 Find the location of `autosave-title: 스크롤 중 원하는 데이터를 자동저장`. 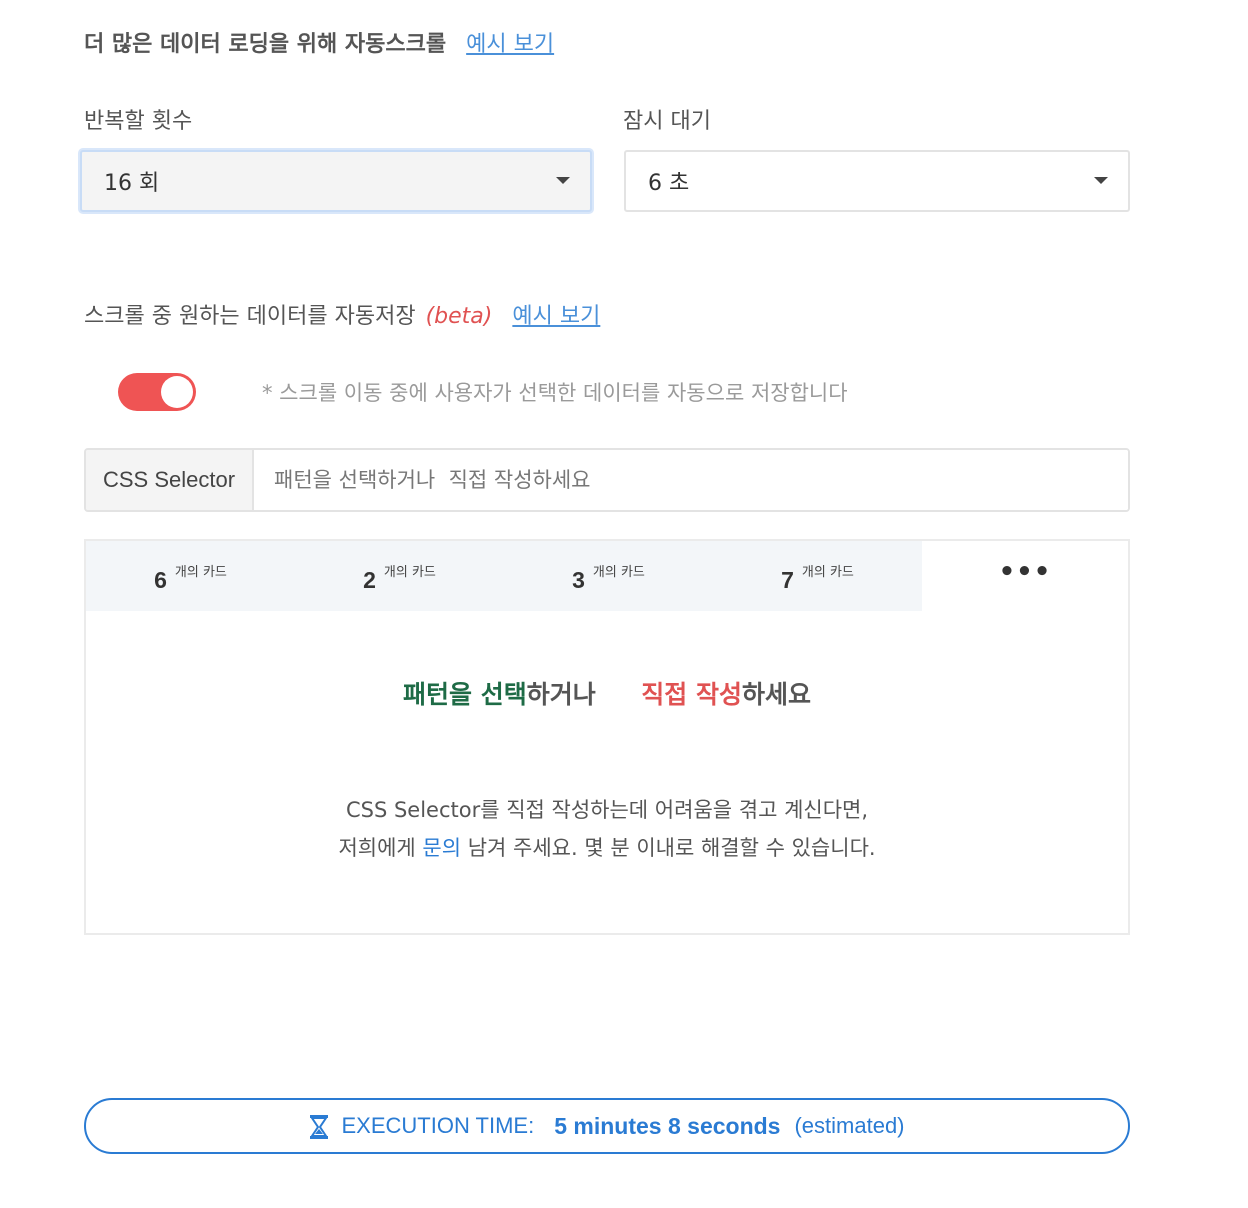

autosave-title: 스크롤 중 원하는 데이터를 자동저장 is located at coordinates (250, 316).